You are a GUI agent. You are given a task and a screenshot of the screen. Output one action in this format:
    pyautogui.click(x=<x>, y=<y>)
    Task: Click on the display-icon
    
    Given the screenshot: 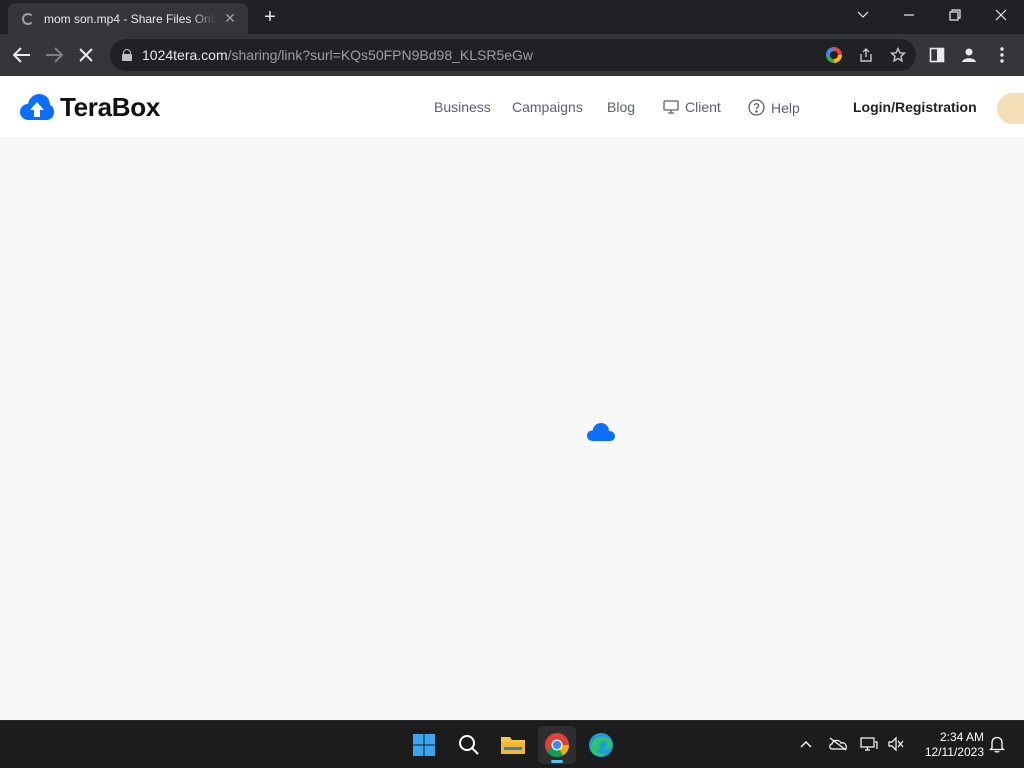 What is the action you would take?
    pyautogui.click(x=869, y=744)
    